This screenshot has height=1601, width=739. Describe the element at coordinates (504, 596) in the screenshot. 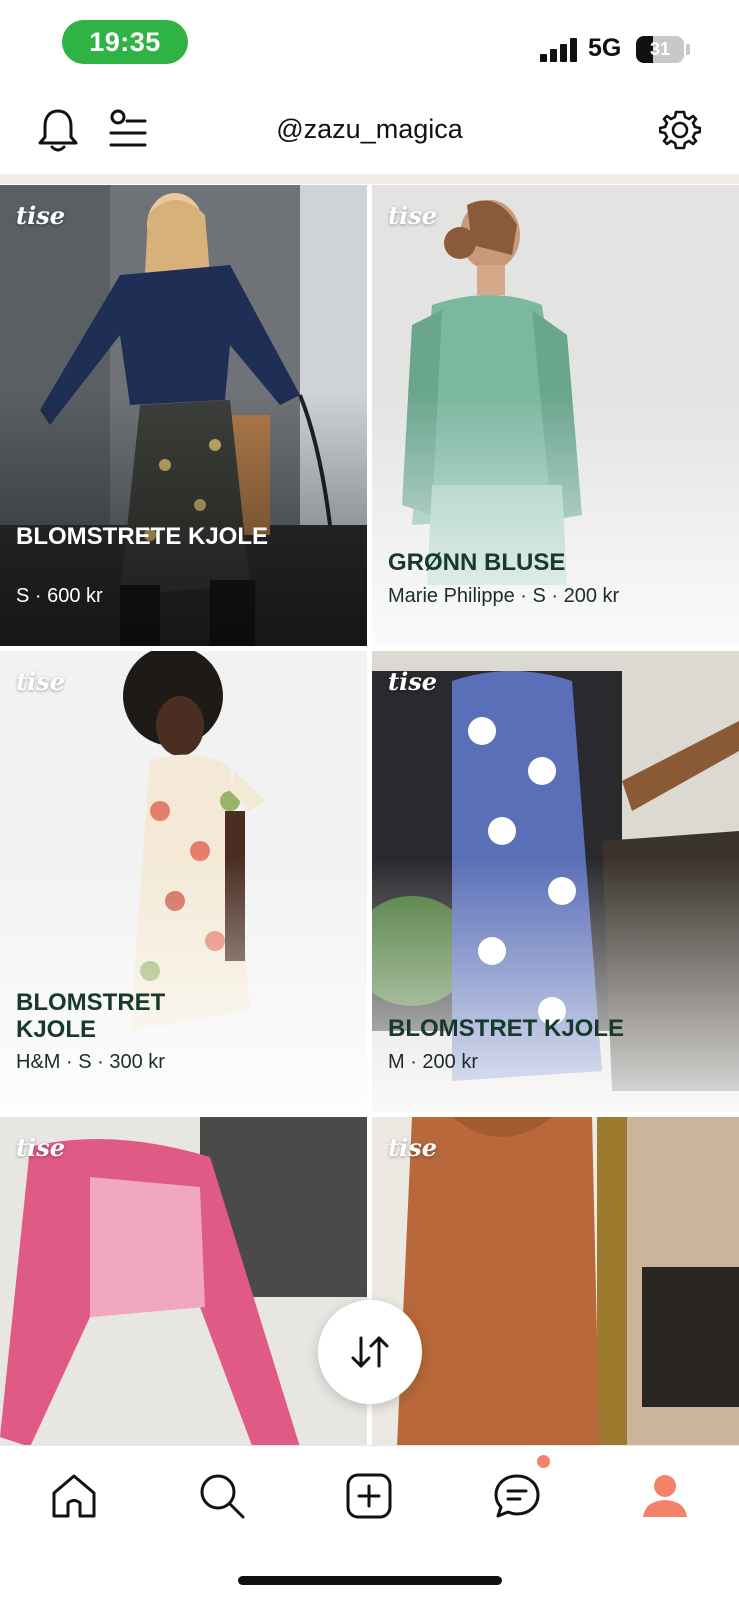

I see `listing-meta: Marie Philippe · S · 200 kr` at that location.